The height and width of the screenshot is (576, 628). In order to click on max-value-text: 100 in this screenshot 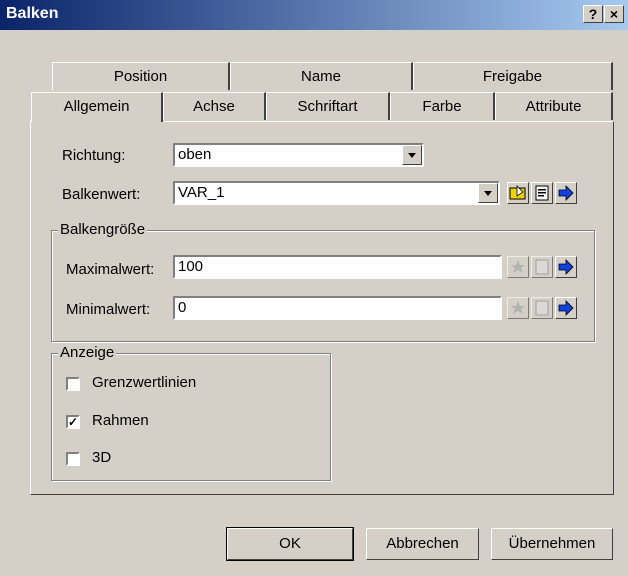, I will do `click(191, 266)`.